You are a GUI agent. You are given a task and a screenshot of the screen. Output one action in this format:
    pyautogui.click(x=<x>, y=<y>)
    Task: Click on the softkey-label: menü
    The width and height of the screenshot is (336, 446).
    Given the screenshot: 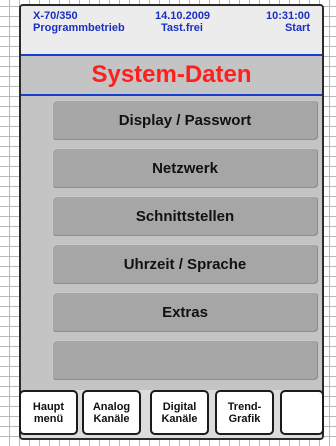 What is the action you would take?
    pyautogui.click(x=48, y=418)
    